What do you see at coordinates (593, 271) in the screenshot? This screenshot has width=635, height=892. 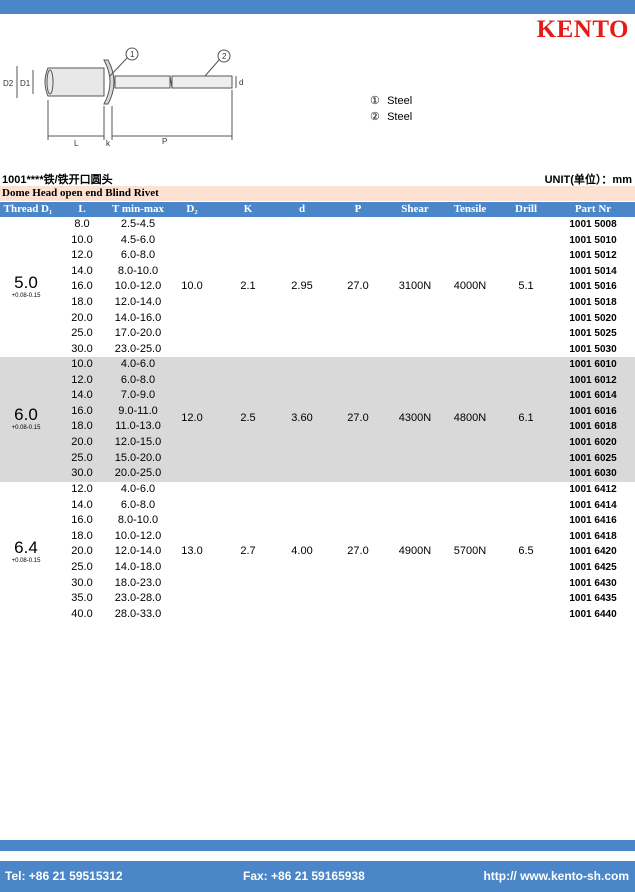 I see `part-number-cell: 1001 5014` at bounding box center [593, 271].